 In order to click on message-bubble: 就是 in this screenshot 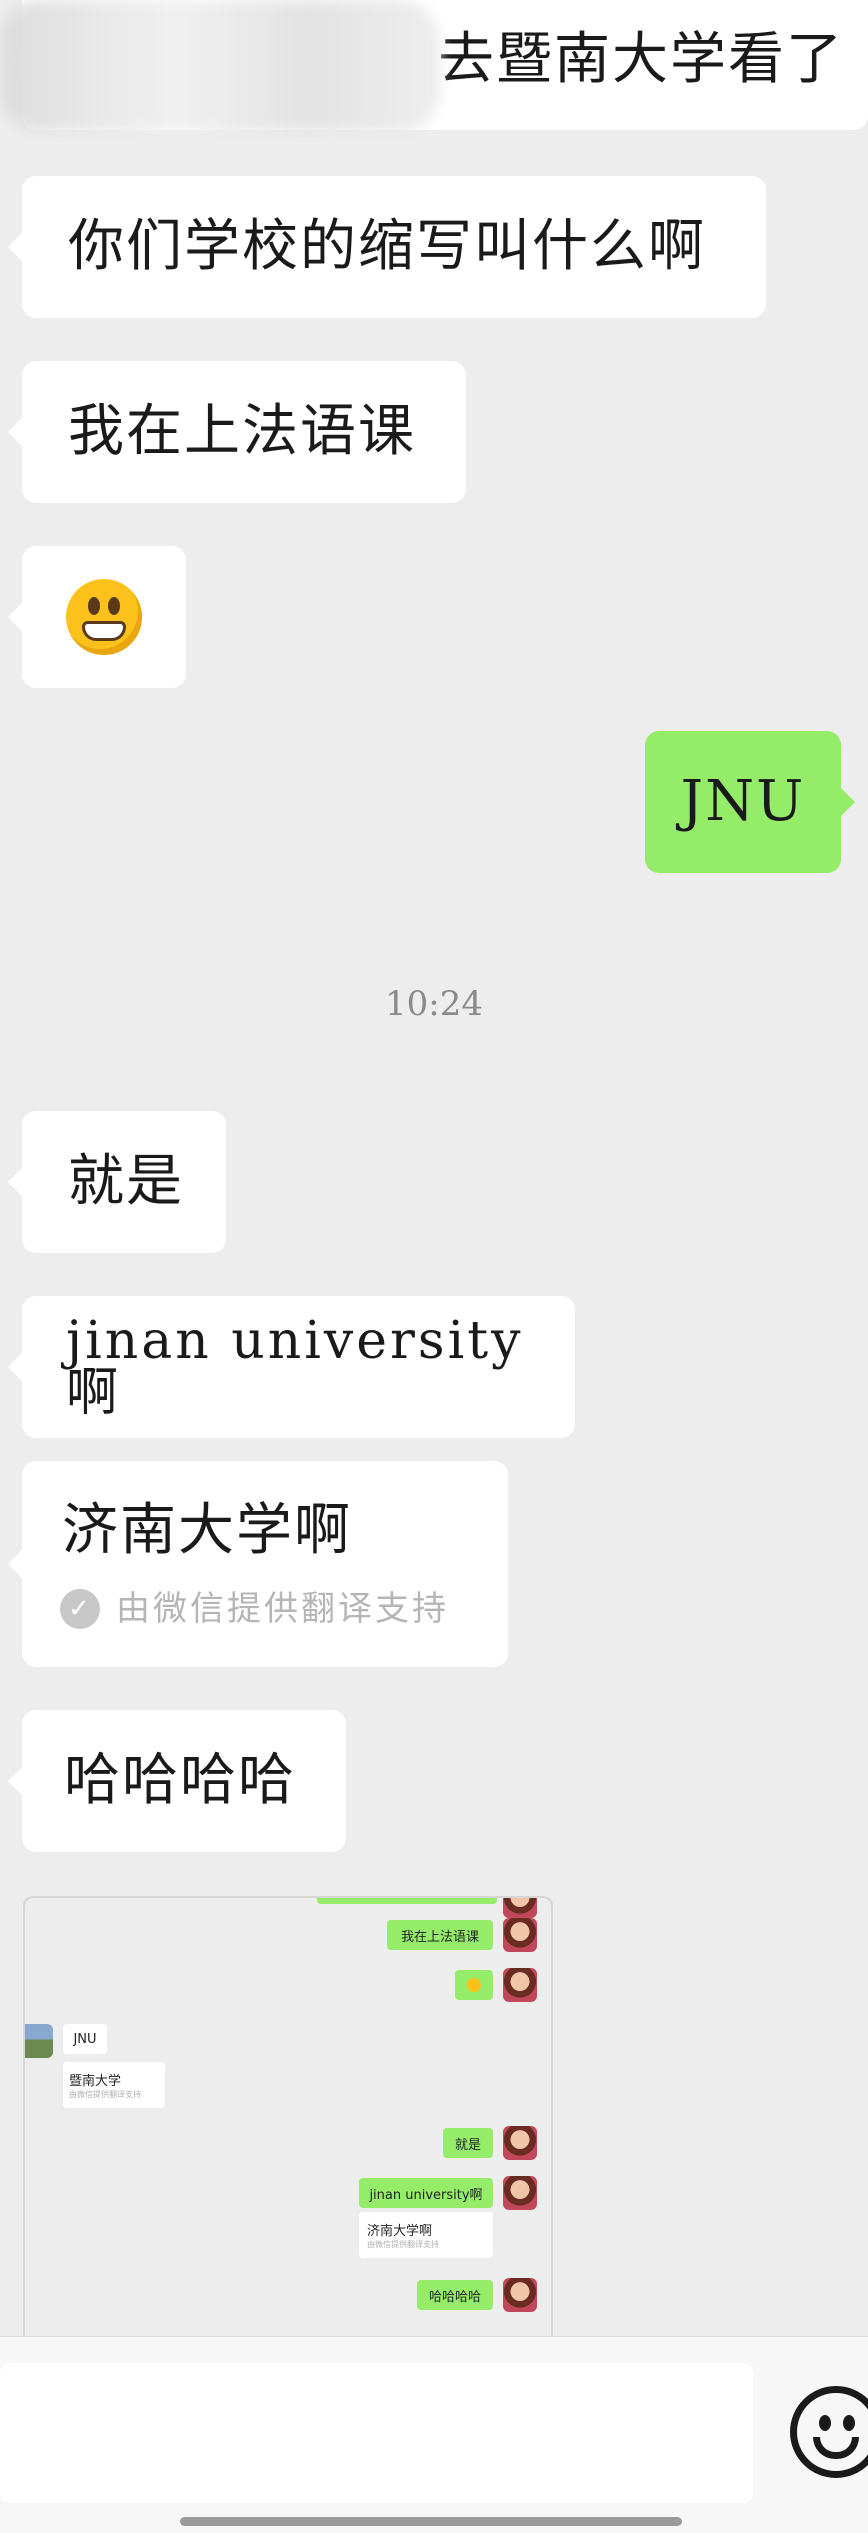, I will do `click(117, 1182)`.